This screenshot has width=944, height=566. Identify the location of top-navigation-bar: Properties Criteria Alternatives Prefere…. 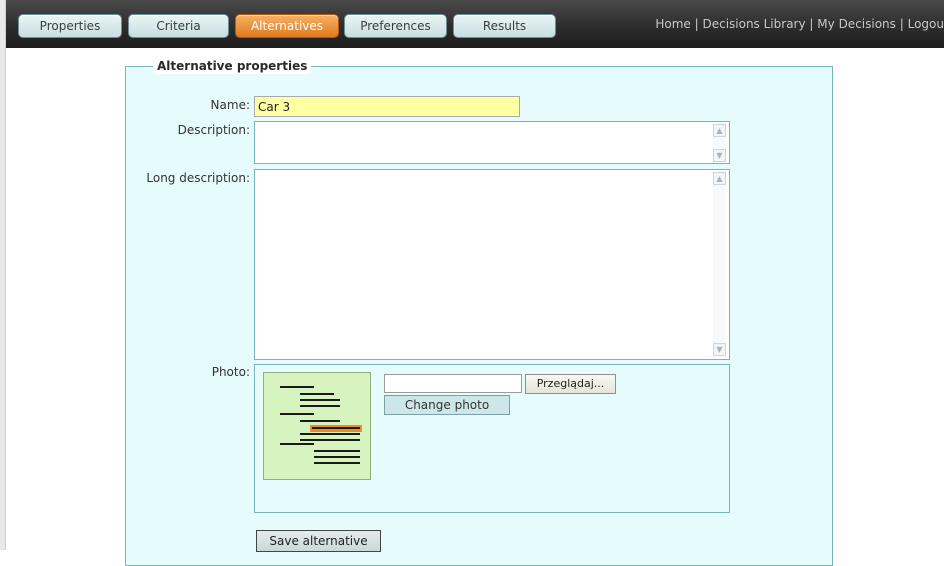
(475, 24).